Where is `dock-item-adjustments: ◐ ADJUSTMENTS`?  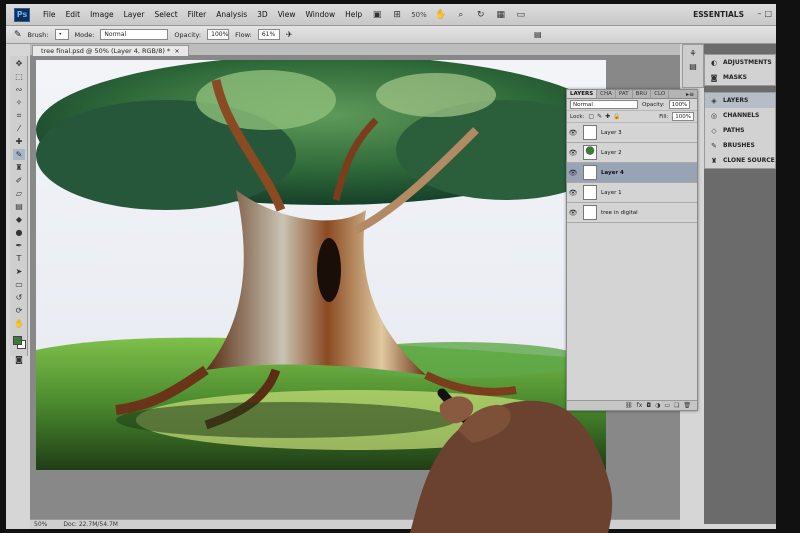
dock-item-adjustments: ◐ ADJUSTMENTS is located at coordinates (740, 62).